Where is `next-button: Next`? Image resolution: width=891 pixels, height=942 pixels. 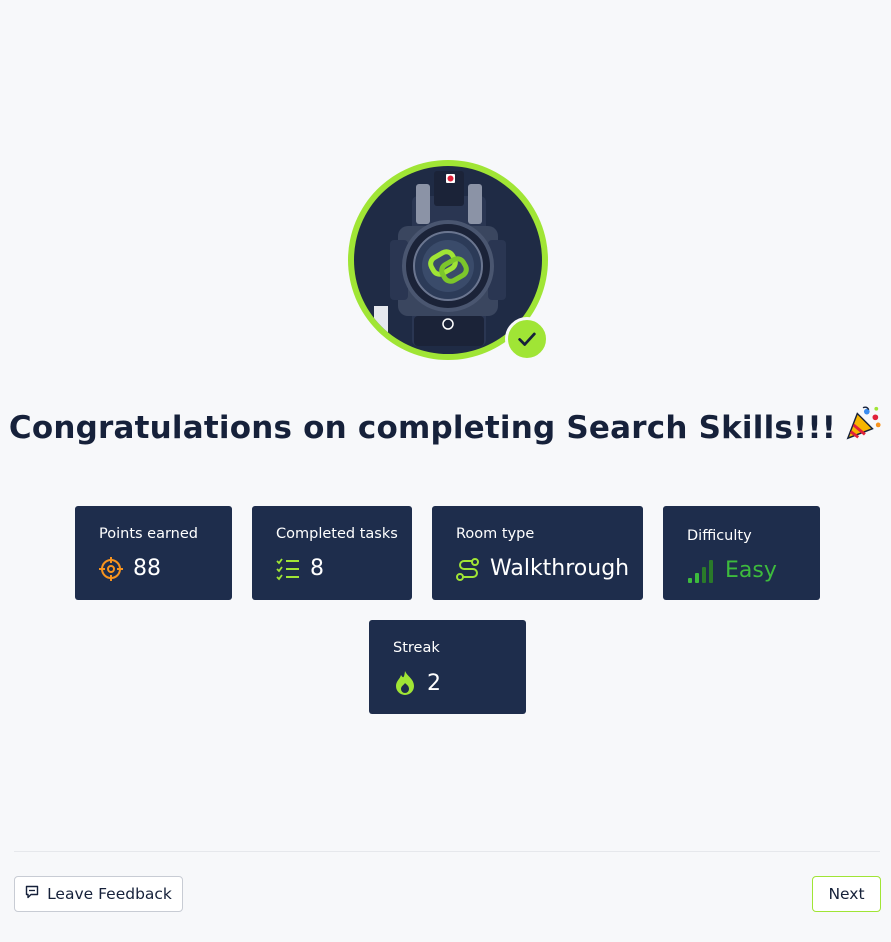
next-button: Next is located at coordinates (846, 894).